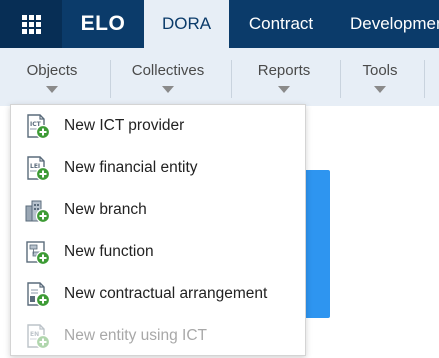  I want to click on menu-item-label: New financial entity, so click(131, 167).